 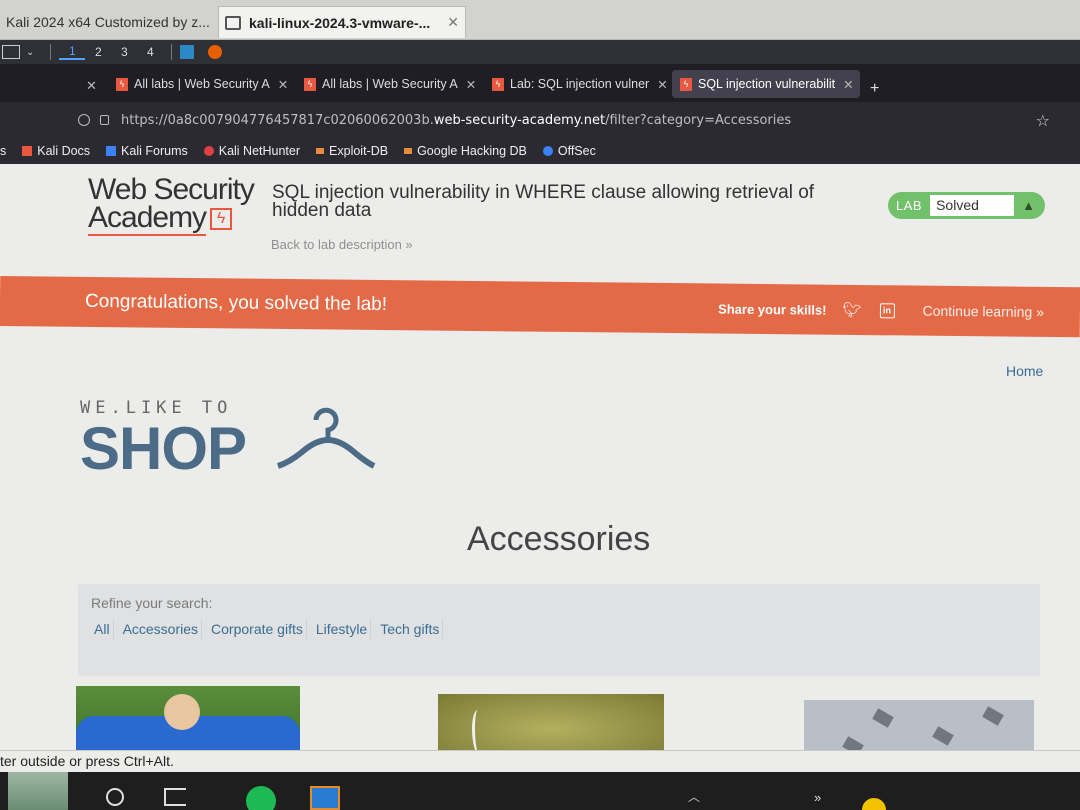 What do you see at coordinates (175, 797) in the screenshot?
I see `task-view-icon` at bounding box center [175, 797].